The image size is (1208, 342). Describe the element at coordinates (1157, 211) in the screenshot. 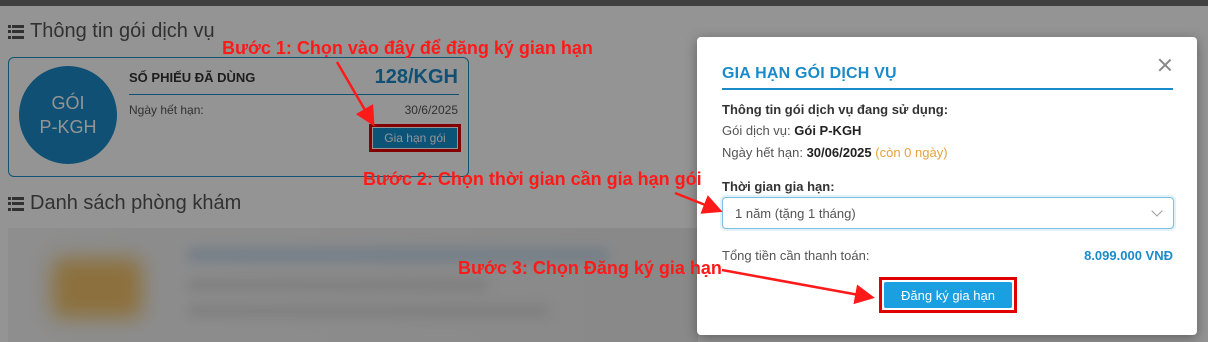

I see `chevron-down-icon` at that location.